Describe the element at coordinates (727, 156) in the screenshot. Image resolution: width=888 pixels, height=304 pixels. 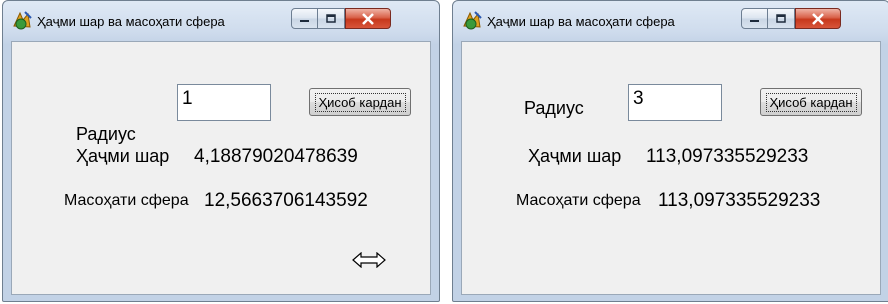
I see `volume-value: 113,097335529233` at that location.